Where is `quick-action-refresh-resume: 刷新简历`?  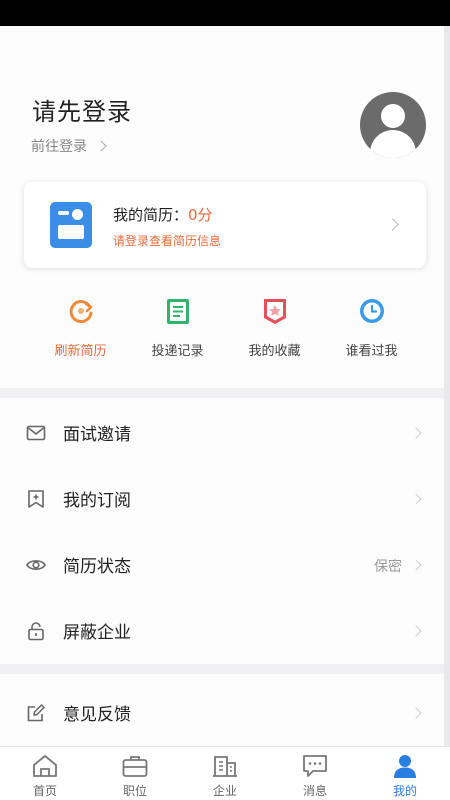
quick-action-refresh-resume: 刷新简历 is located at coordinates (80, 341).